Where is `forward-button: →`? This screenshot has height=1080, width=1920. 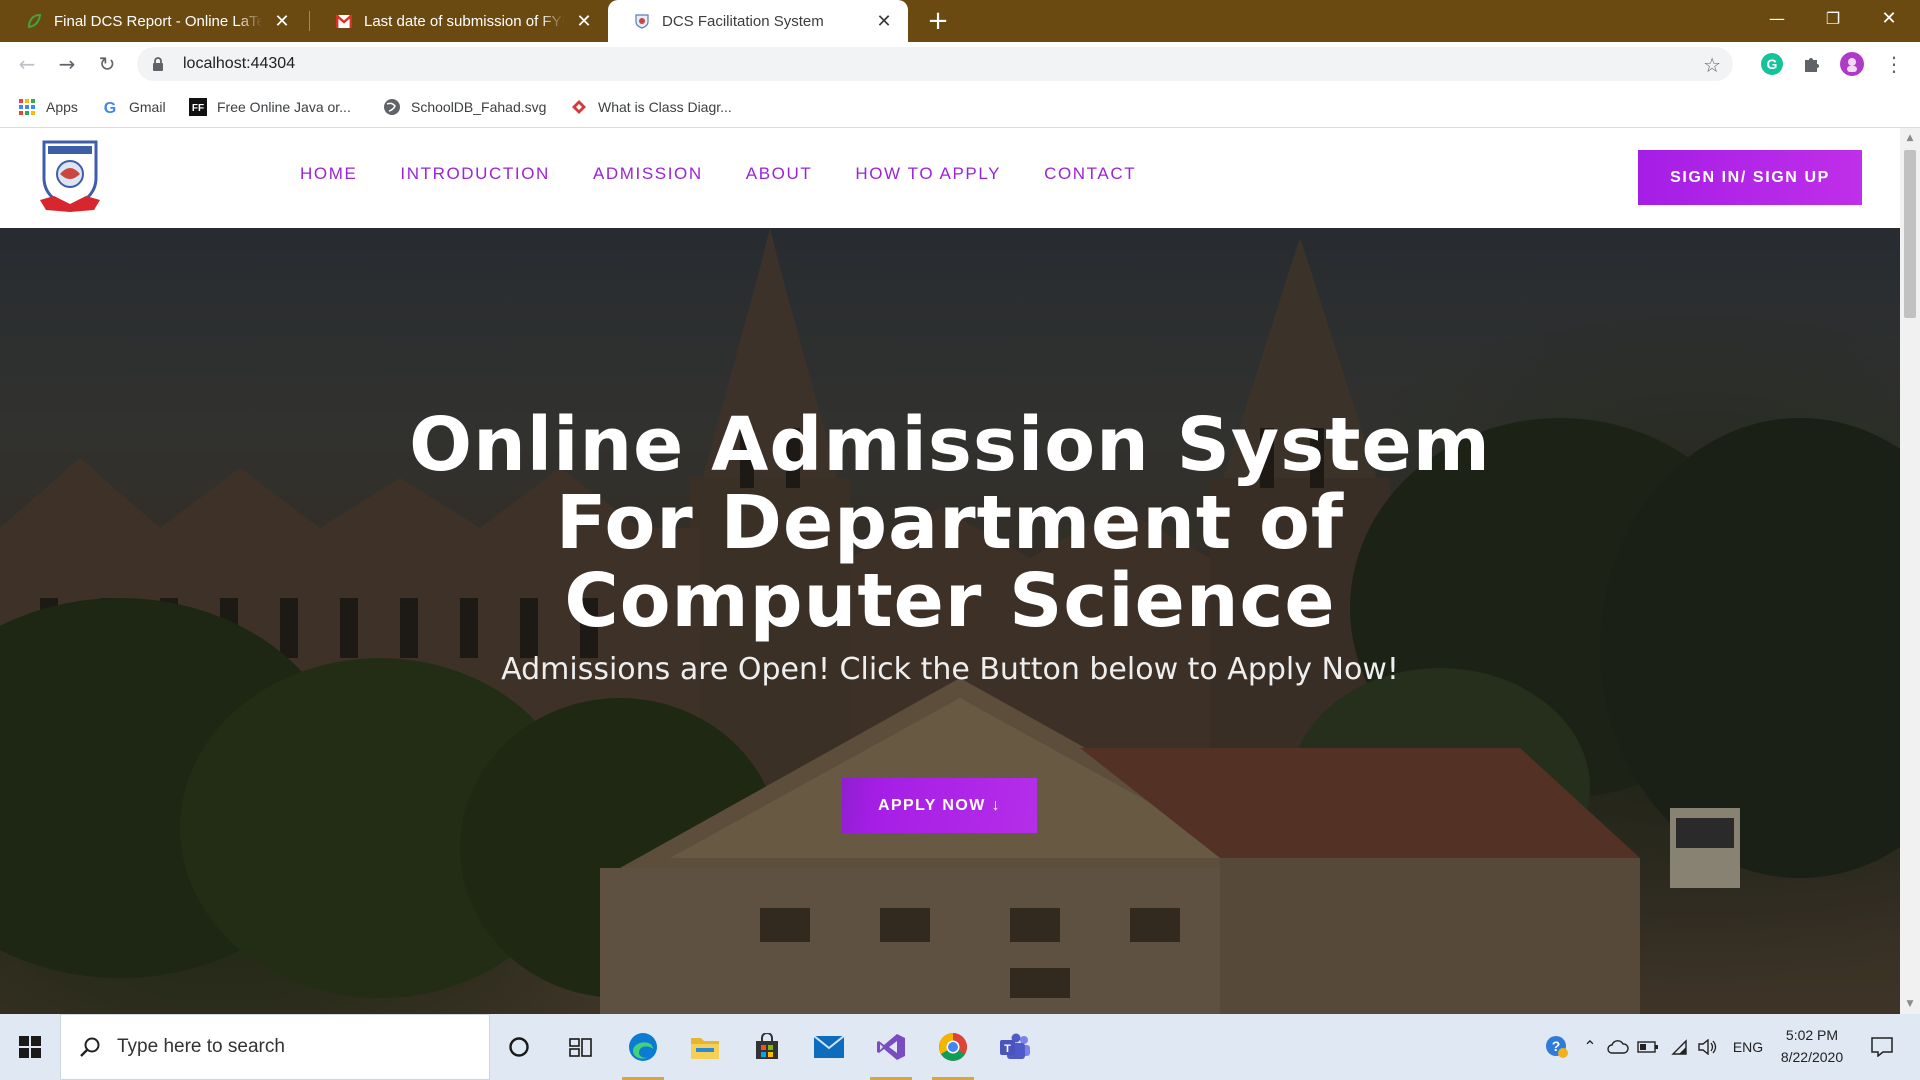 forward-button: → is located at coordinates (67, 64).